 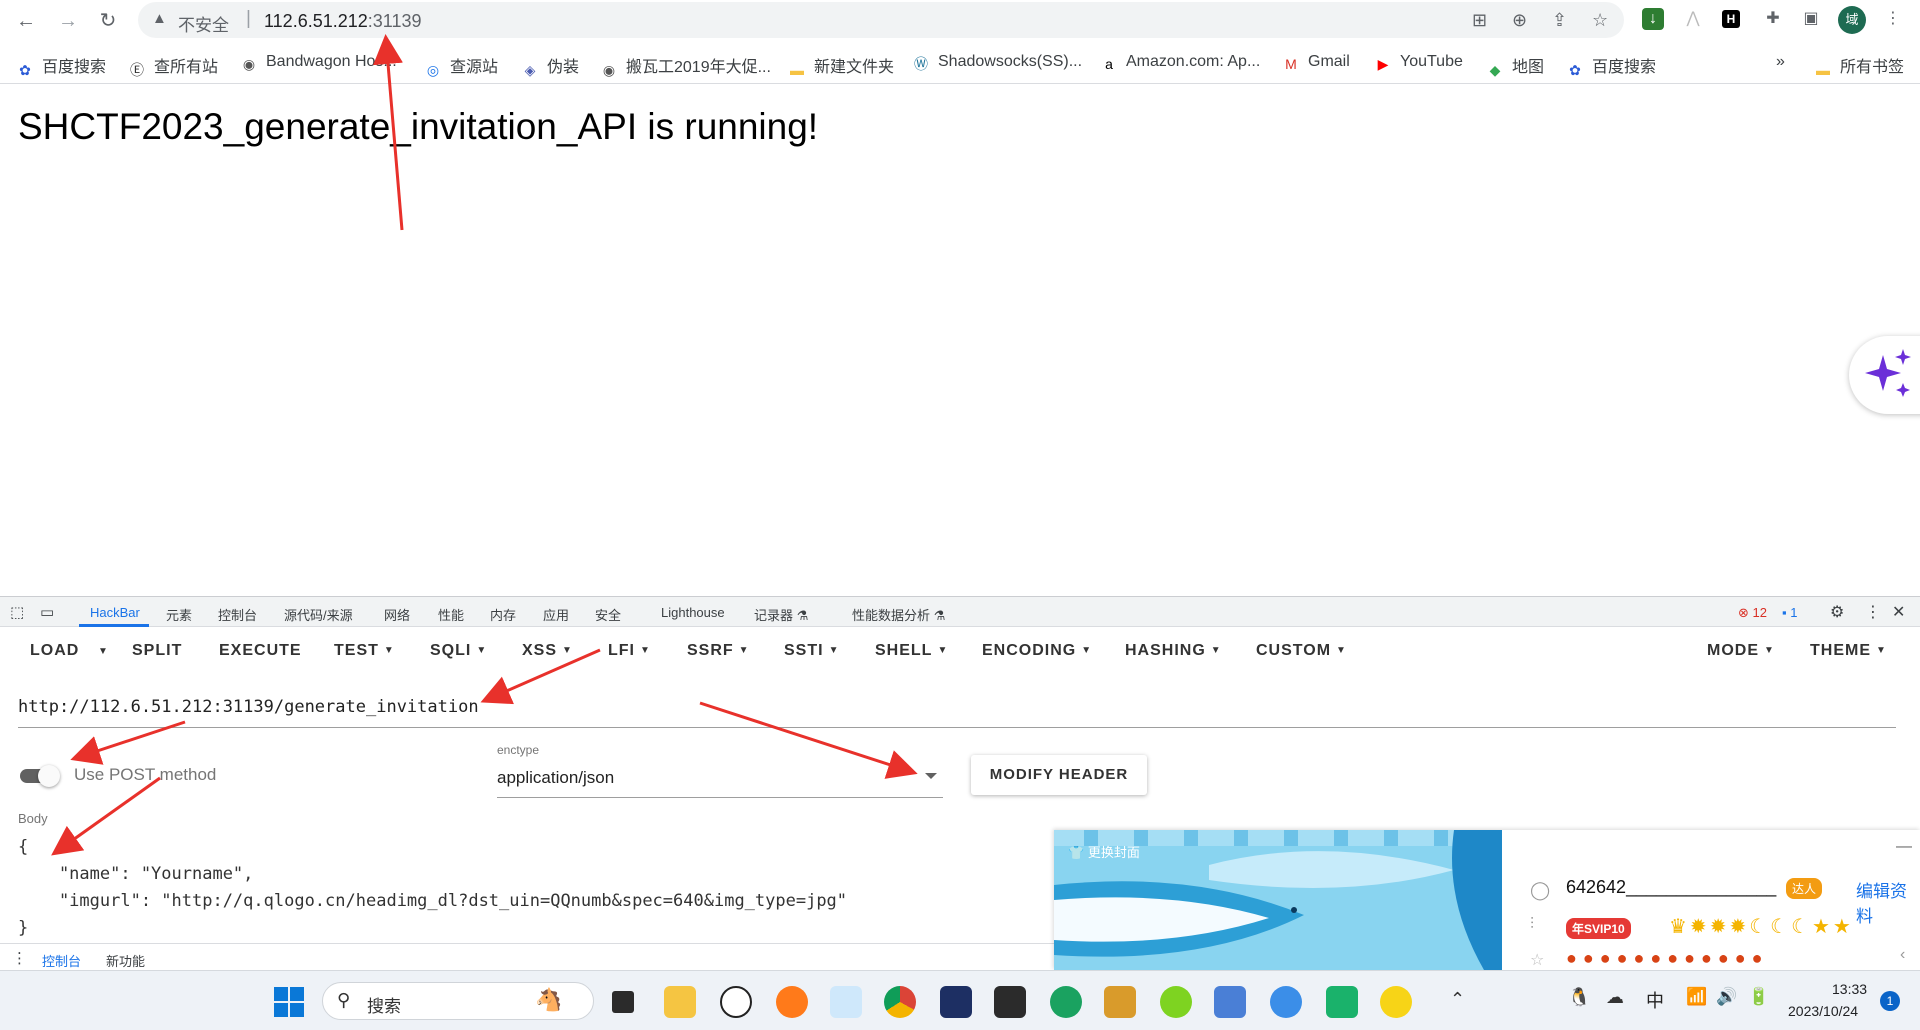 I want to click on zoom-icon: ⊕, so click(x=1519, y=20).